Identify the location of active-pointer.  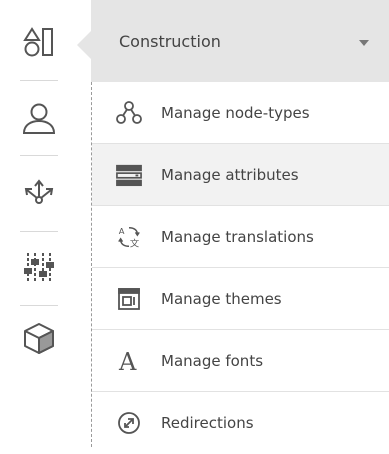
(84, 45).